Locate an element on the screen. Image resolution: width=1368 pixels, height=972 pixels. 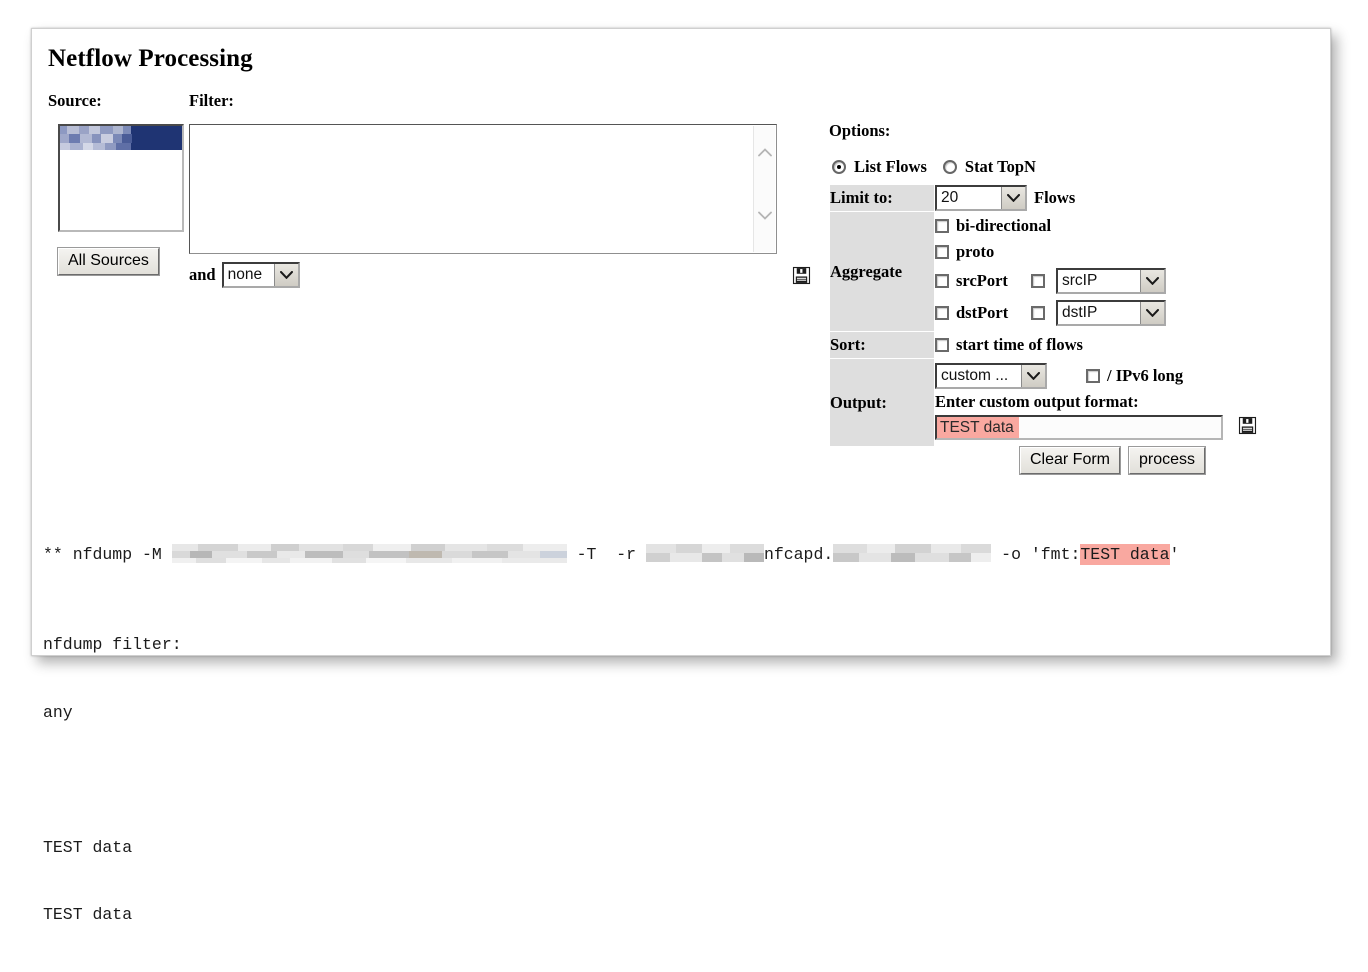
and-label: and is located at coordinates (202, 274).